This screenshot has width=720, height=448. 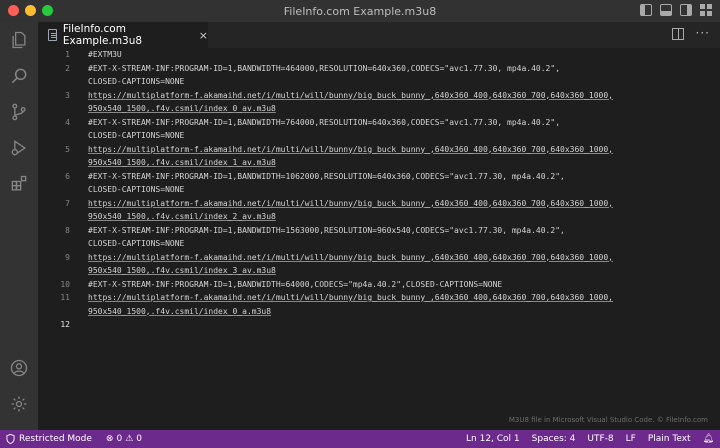 What do you see at coordinates (67, 95) in the screenshot?
I see `line-number: 3` at bounding box center [67, 95].